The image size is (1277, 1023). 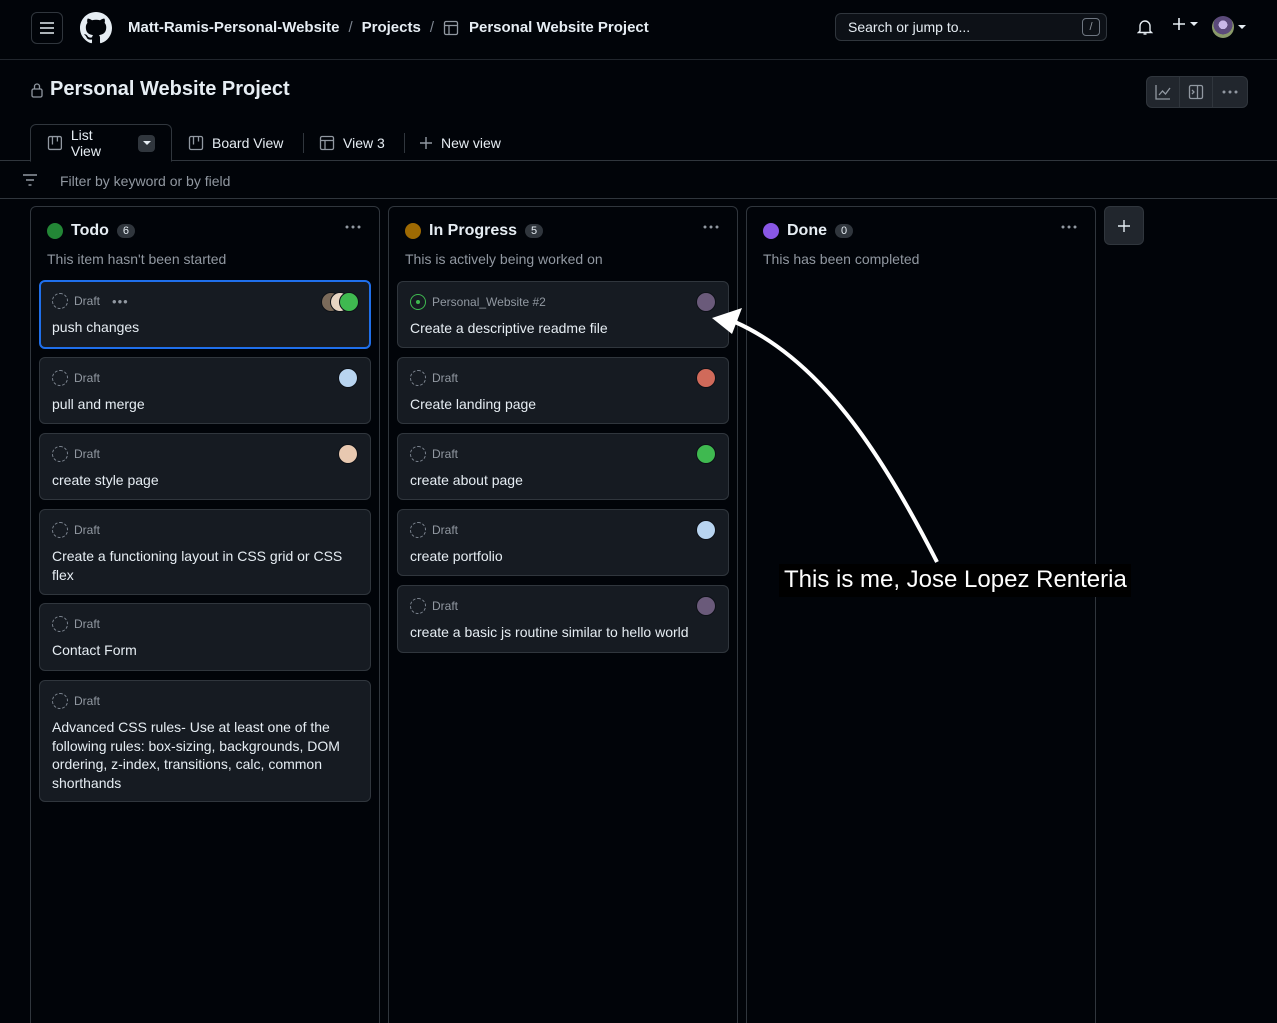 I want to click on card-title: Create a descriptive readme file, so click(x=562, y=328).